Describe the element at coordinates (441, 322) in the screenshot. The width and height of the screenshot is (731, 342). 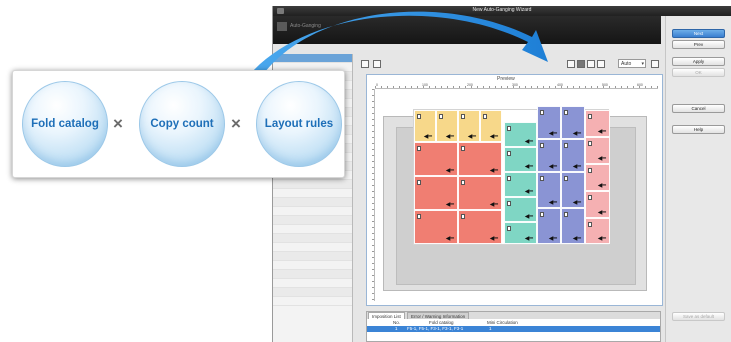
I see `column-header: Fold catalog` at that location.